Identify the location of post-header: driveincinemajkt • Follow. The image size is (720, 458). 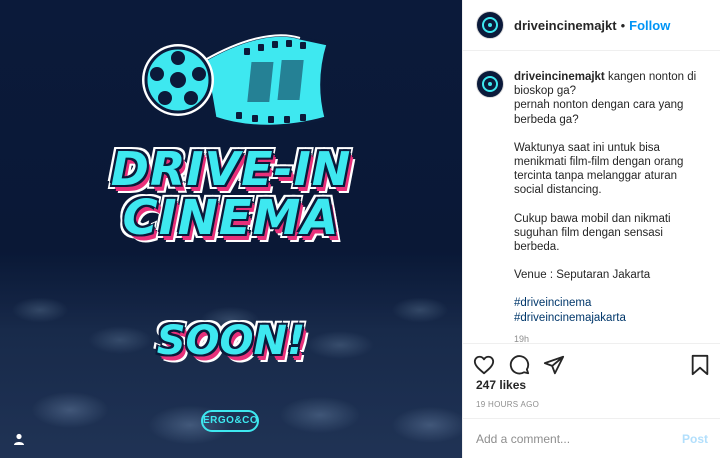
(591, 25).